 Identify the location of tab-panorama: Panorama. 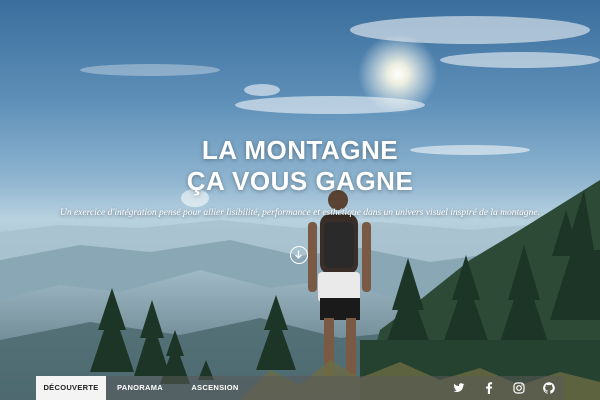
(140, 388).